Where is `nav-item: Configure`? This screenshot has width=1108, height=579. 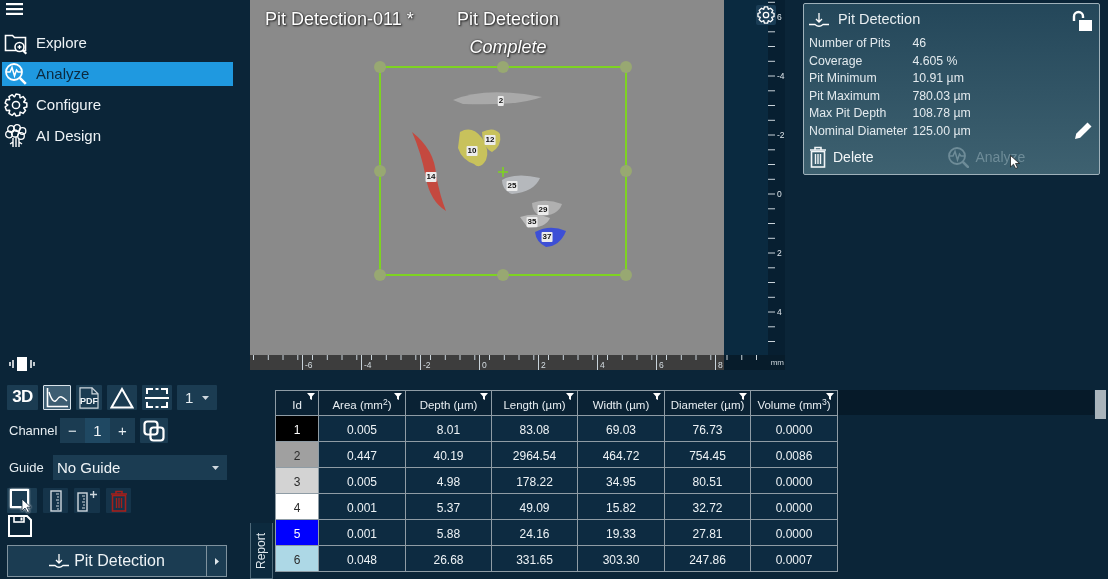
nav-item: Configure is located at coordinates (117, 105).